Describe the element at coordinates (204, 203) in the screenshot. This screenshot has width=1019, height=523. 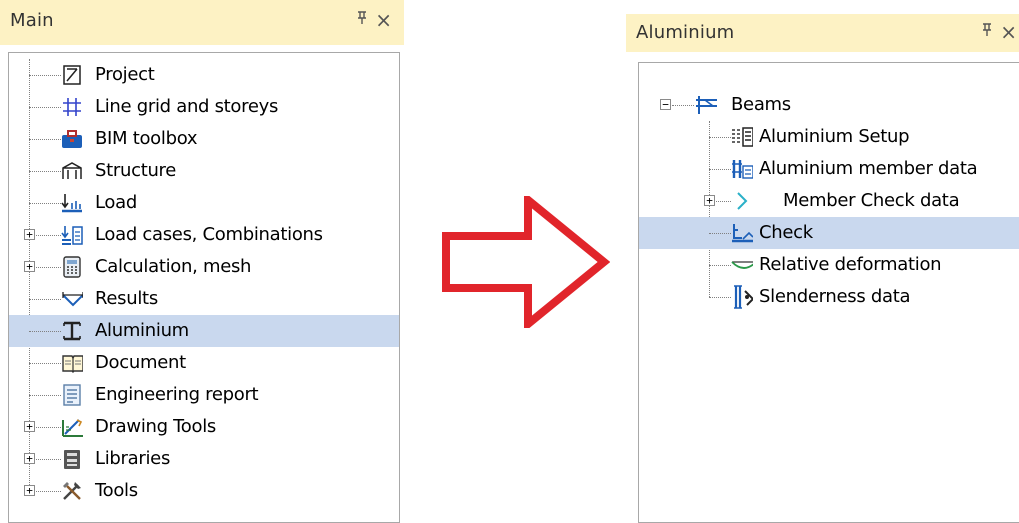
I see `tree-item-load: Load` at that location.